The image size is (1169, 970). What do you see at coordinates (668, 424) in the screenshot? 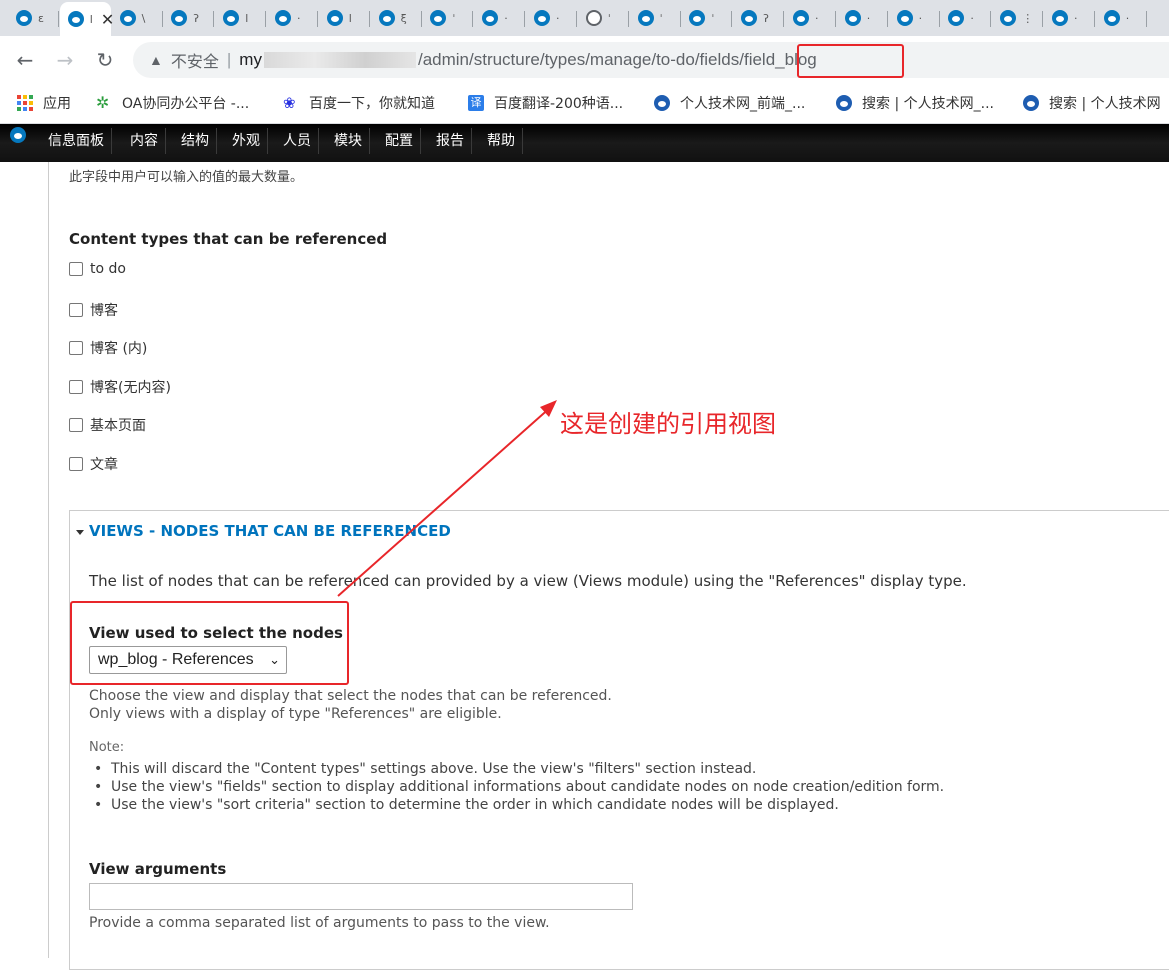
I see `annotation-text: 这是创建的引用视图` at bounding box center [668, 424].